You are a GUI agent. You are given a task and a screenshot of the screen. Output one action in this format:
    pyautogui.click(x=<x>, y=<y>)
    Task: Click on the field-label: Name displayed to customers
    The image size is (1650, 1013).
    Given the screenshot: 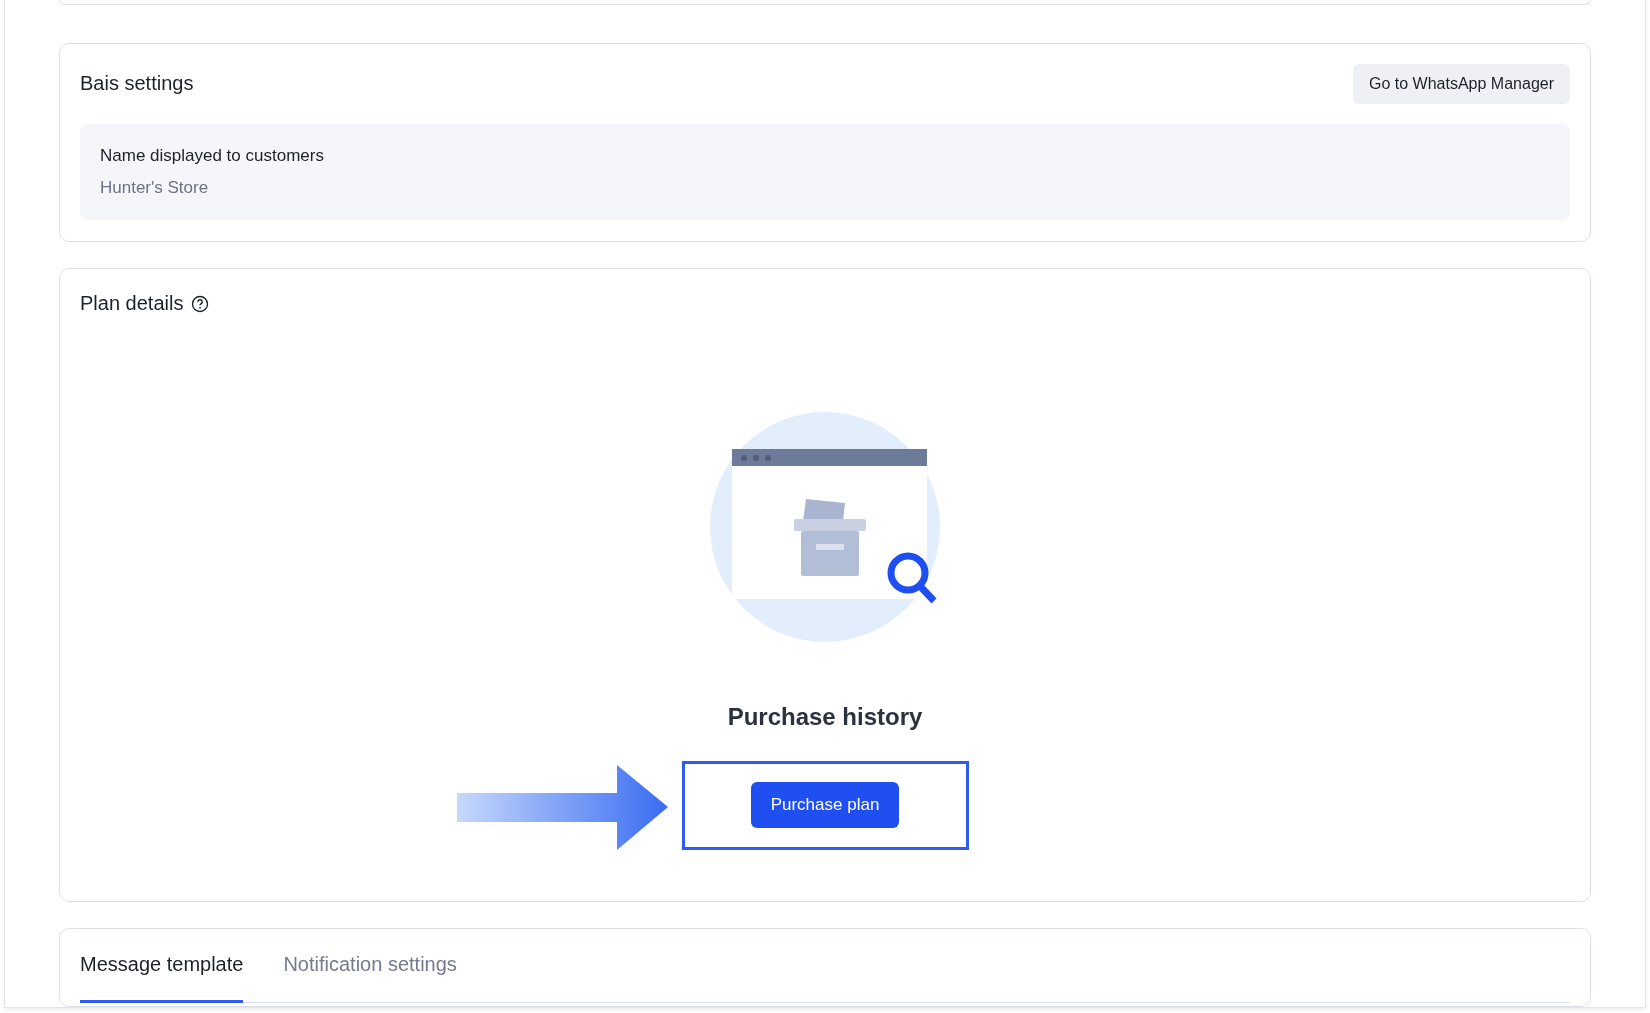 What is the action you would take?
    pyautogui.click(x=212, y=155)
    